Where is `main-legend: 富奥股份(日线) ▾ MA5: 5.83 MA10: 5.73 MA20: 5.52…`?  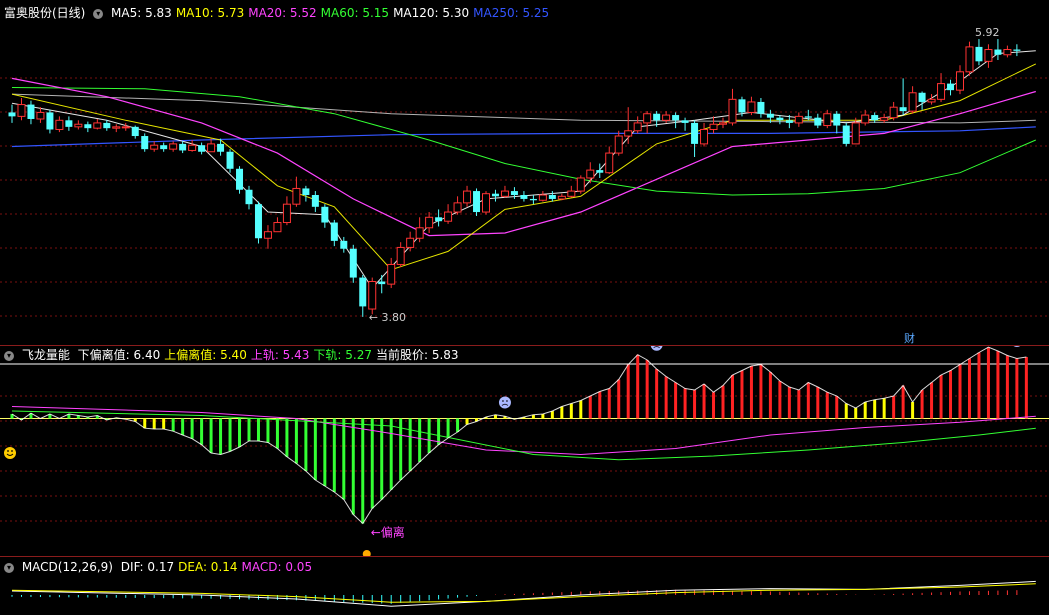
main-legend: 富奥股份(日线) ▾ MA5: 5.83 MA10: 5.73 MA20: 5.52… is located at coordinates (280, 13).